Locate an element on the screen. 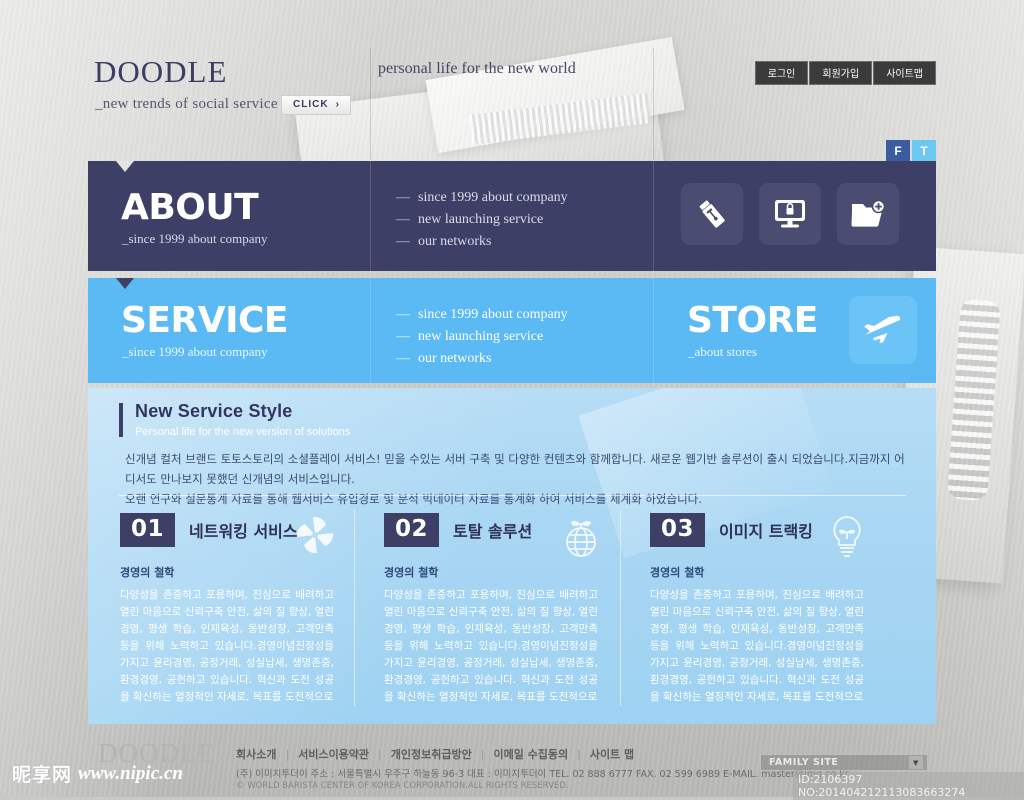 The image size is (1024, 800). family-site-label: FAMILY SITE is located at coordinates (804, 762).